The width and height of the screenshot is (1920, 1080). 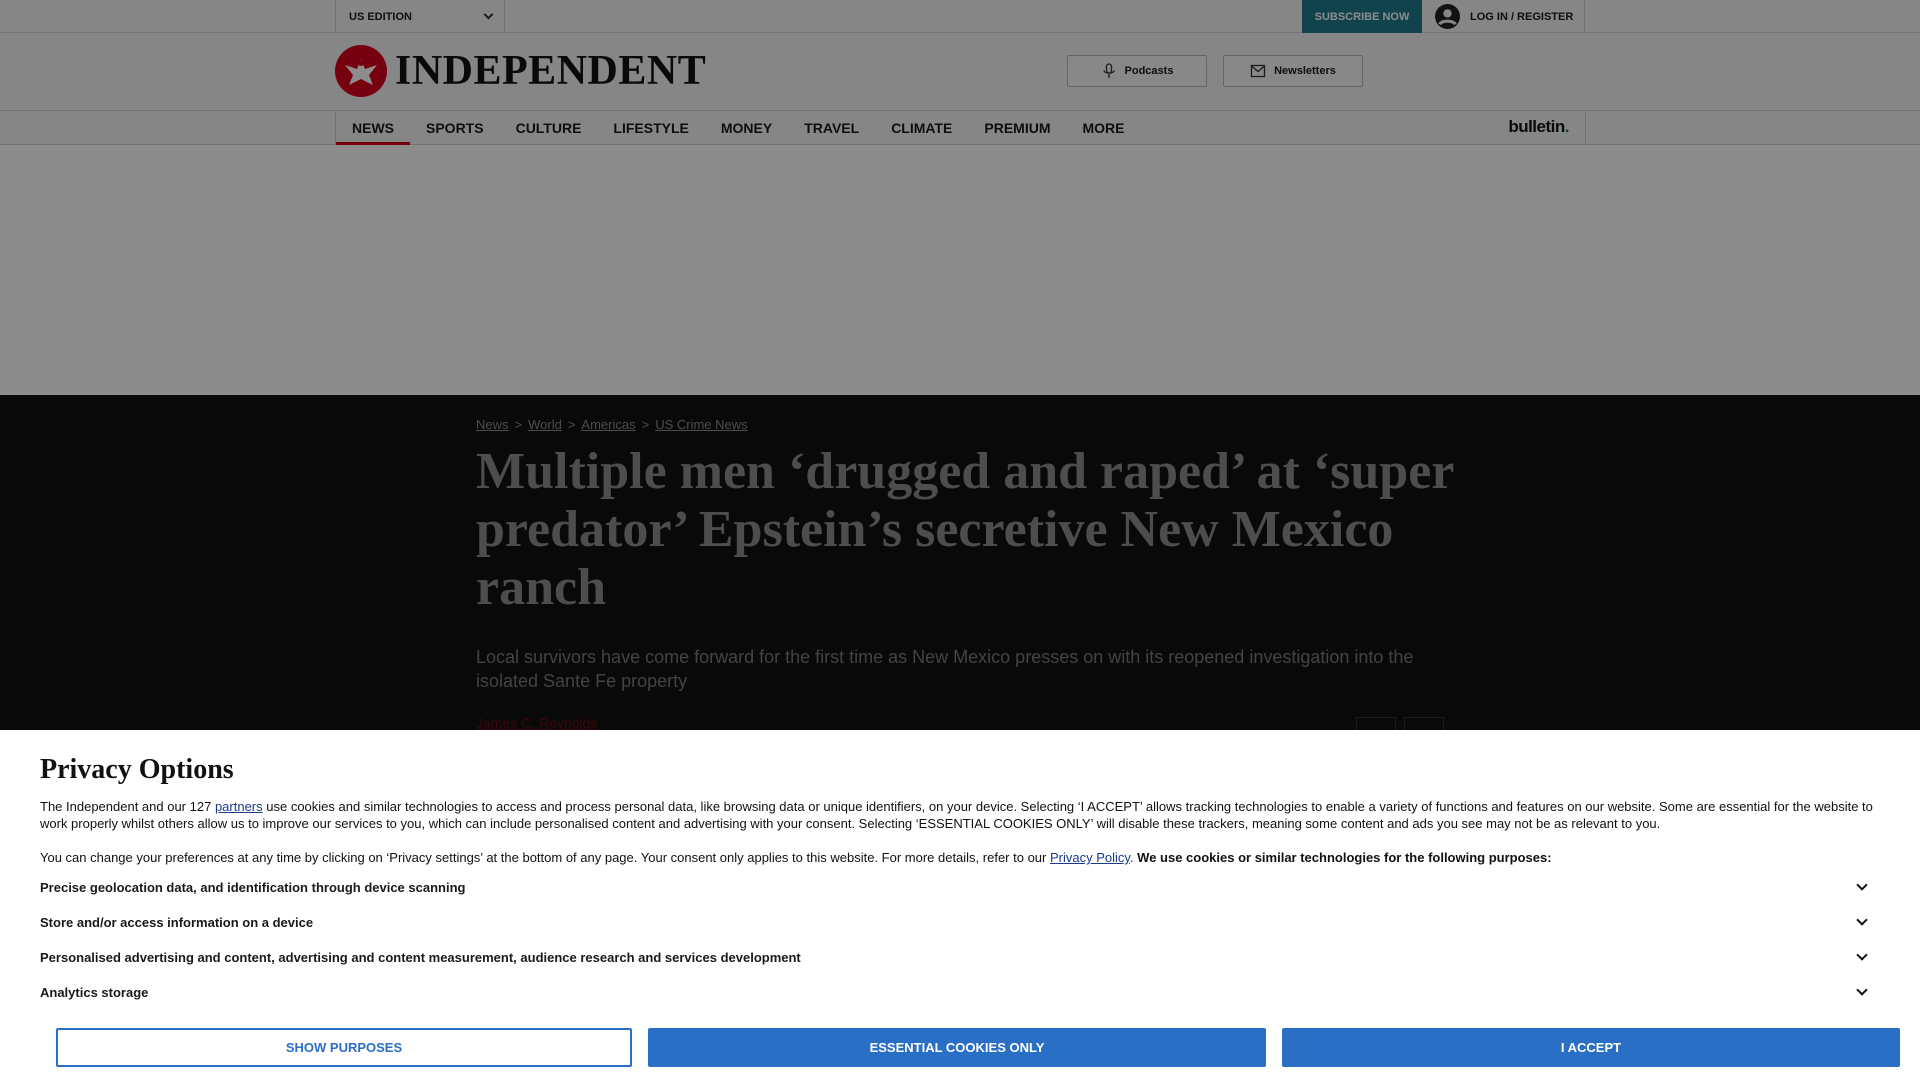 What do you see at coordinates (344, 1047) in the screenshot?
I see `show-purposes-button: SHOW PURPOSES` at bounding box center [344, 1047].